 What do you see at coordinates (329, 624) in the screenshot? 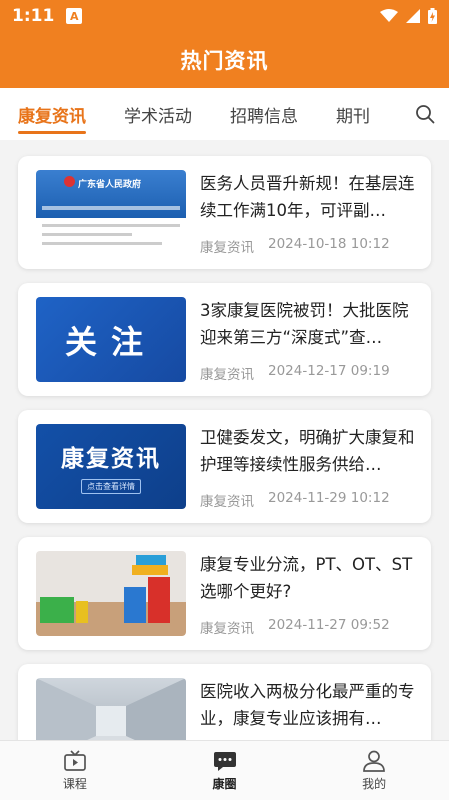
I see `article-date: 2024-11-27 09:52` at bounding box center [329, 624].